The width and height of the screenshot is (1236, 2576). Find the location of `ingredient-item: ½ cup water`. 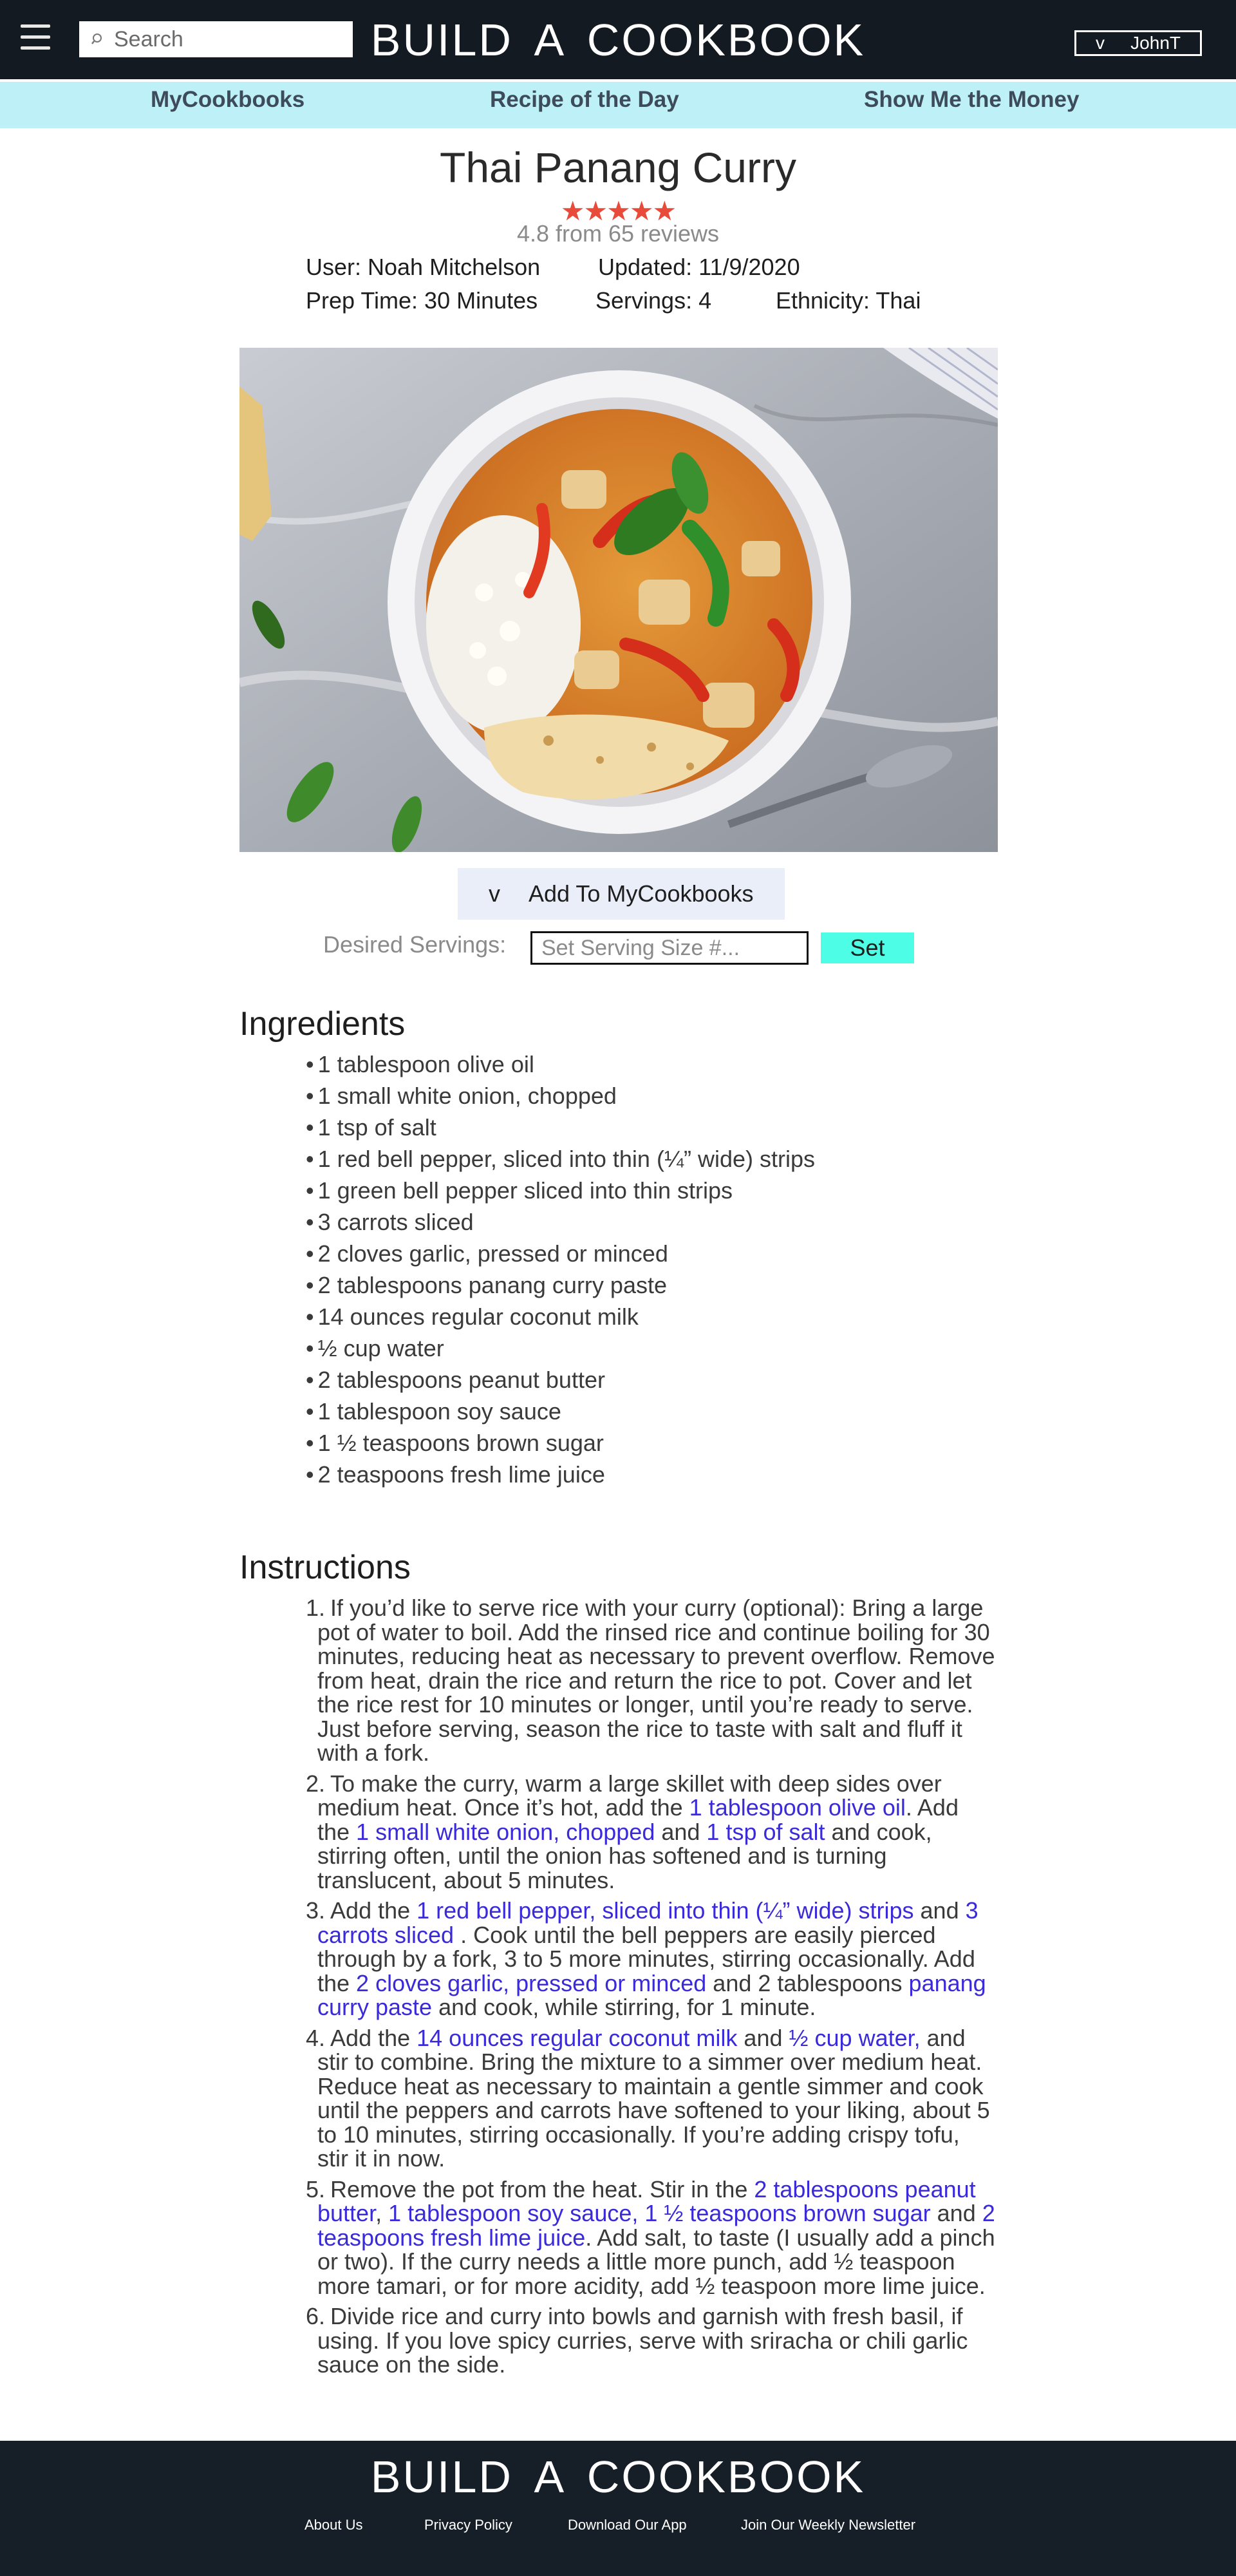

ingredient-item: ½ cup water is located at coordinates (560, 1348).